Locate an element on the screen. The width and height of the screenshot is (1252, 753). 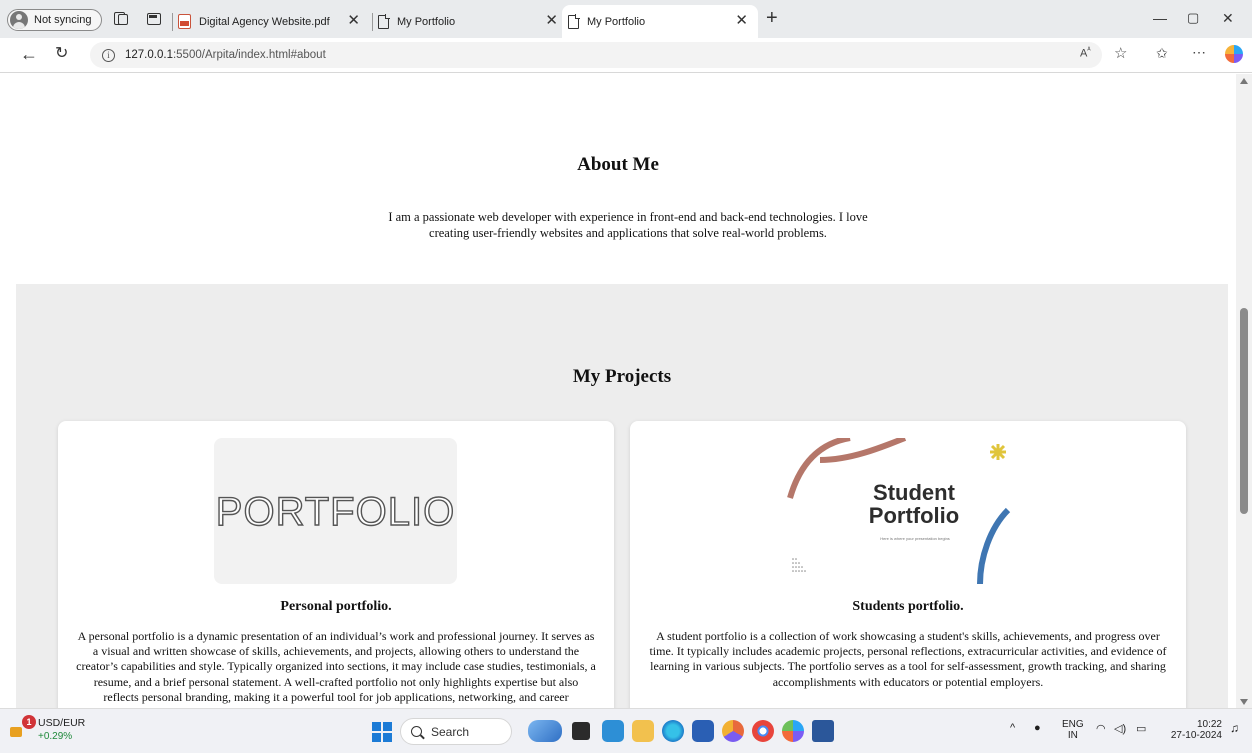
personal-portfolio-image: PORTFOLIO is located at coordinates (335, 511).